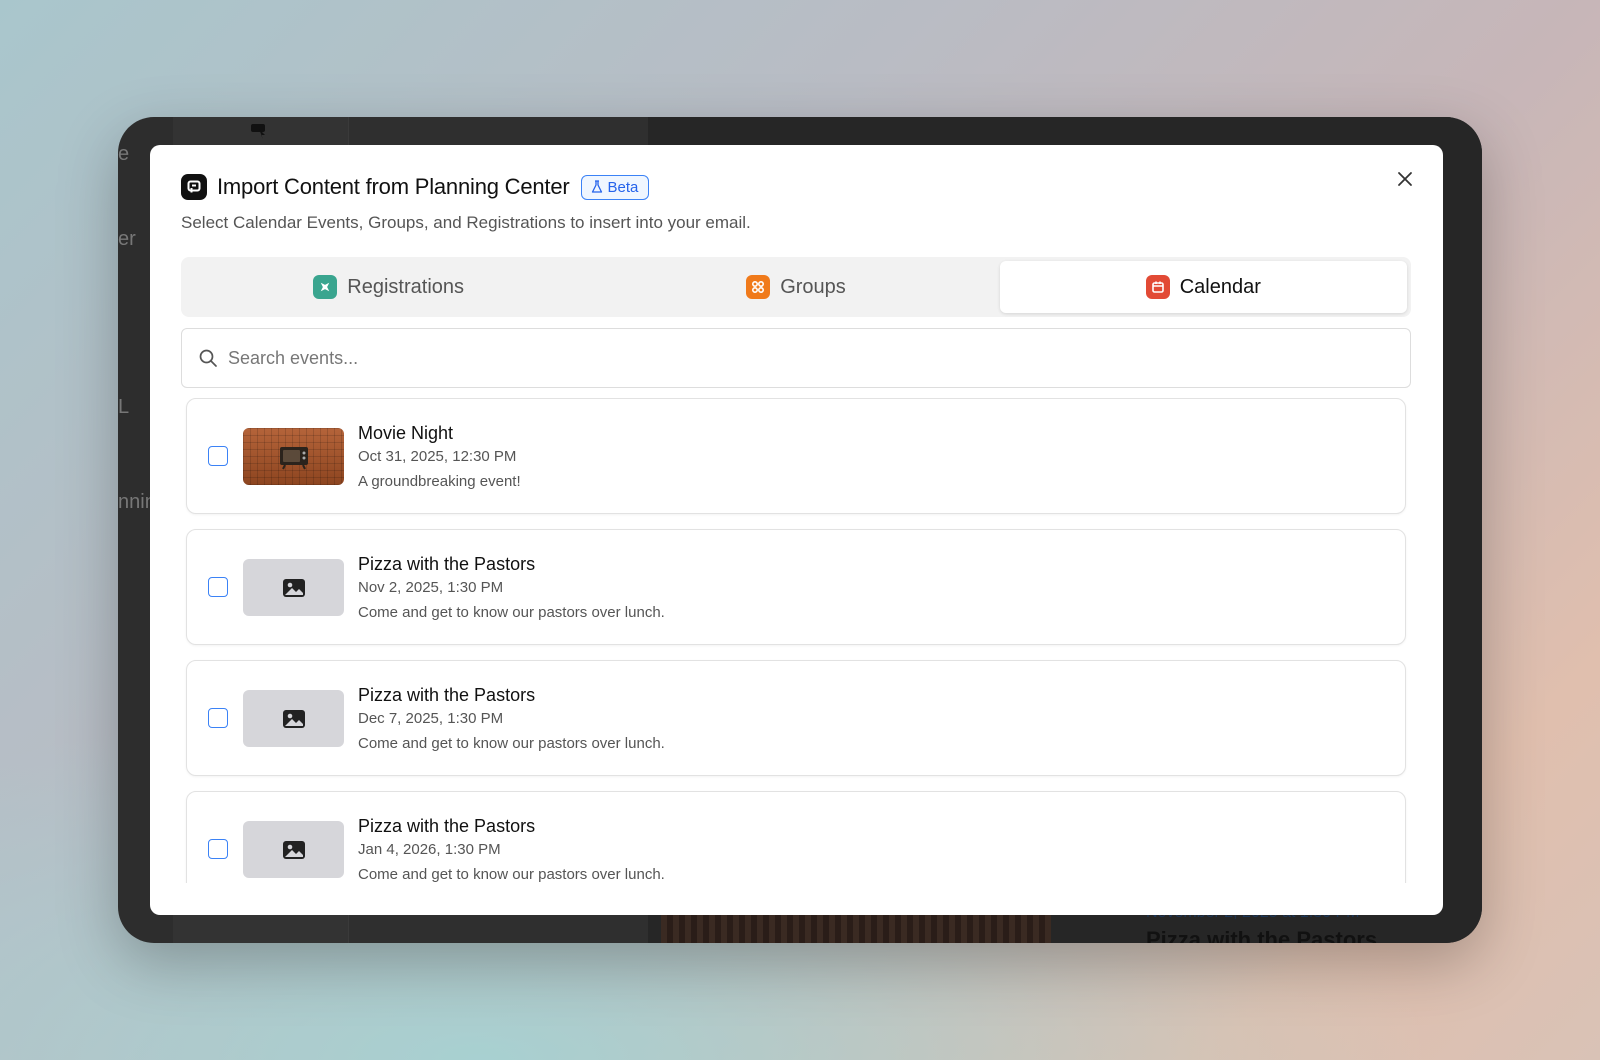  I want to click on event-title: Movie Night, so click(406, 433).